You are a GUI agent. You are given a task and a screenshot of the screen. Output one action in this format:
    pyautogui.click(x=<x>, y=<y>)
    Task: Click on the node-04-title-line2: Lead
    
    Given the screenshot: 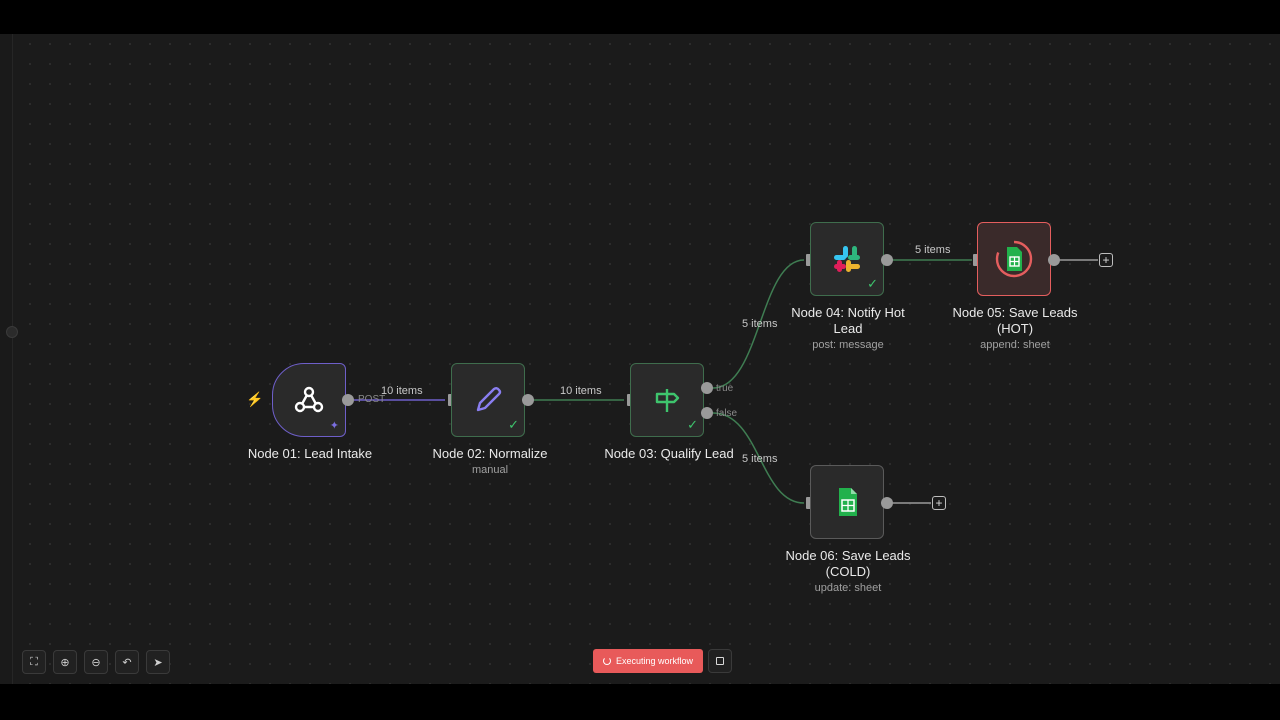 What is the action you would take?
    pyautogui.click(x=848, y=328)
    